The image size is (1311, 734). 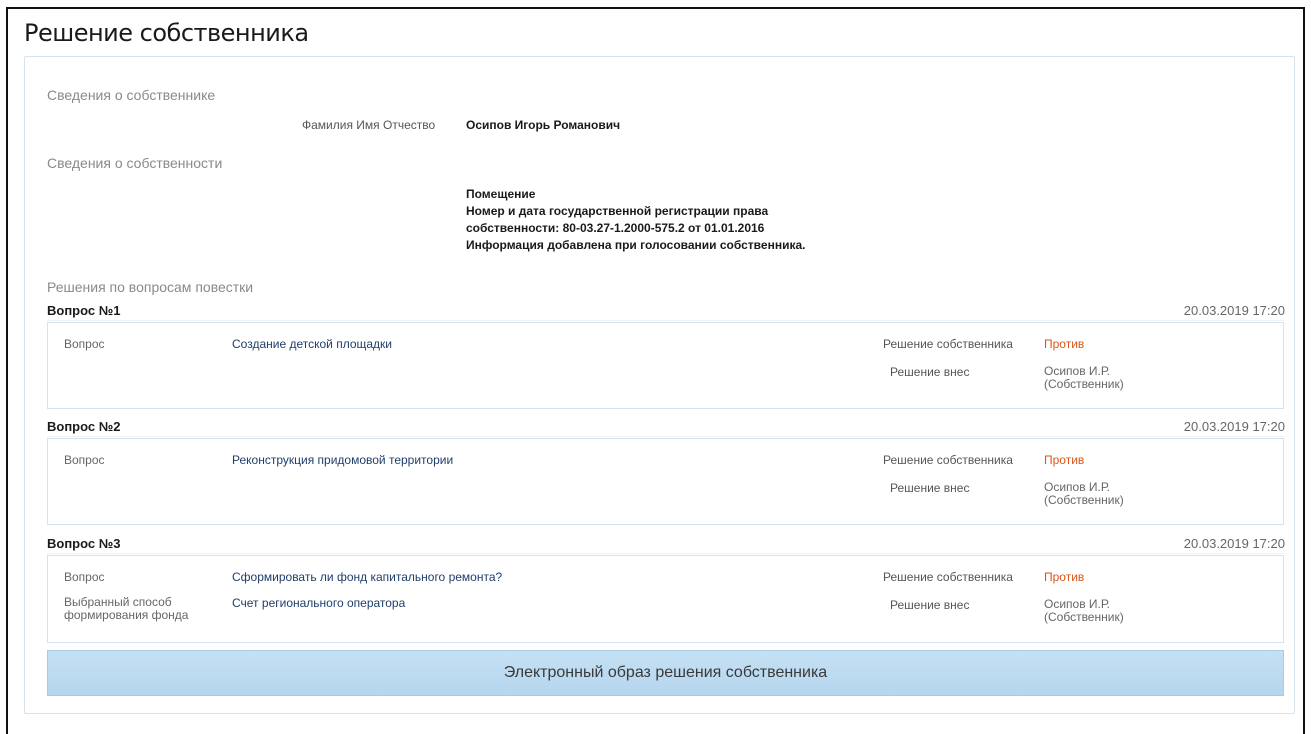 What do you see at coordinates (1234, 543) in the screenshot?
I see `question-3-date: 20.03.2019 17:20` at bounding box center [1234, 543].